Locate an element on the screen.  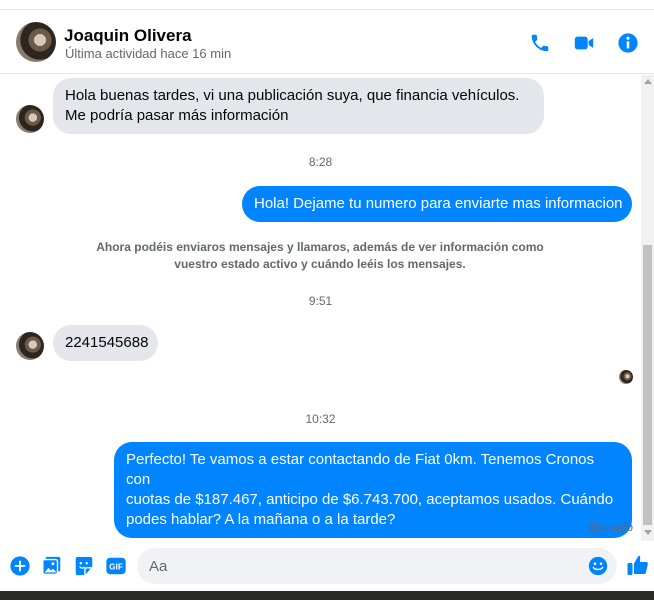
top-edge is located at coordinates (327, 5).